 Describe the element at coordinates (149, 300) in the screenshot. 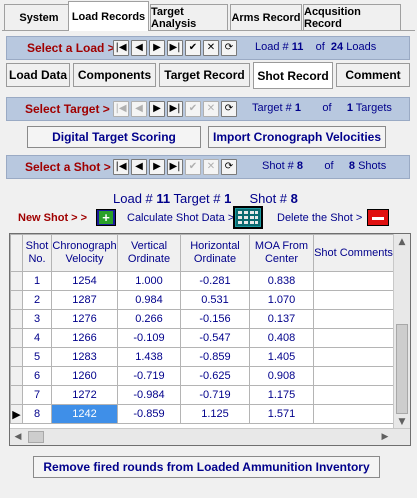

I see `table-cell: 0.984` at that location.